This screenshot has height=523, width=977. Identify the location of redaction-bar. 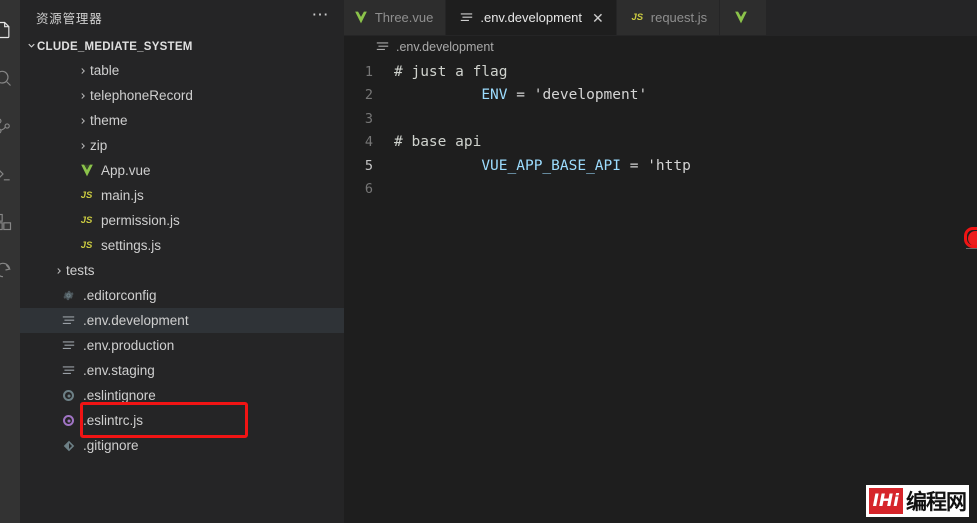
(972, 238).